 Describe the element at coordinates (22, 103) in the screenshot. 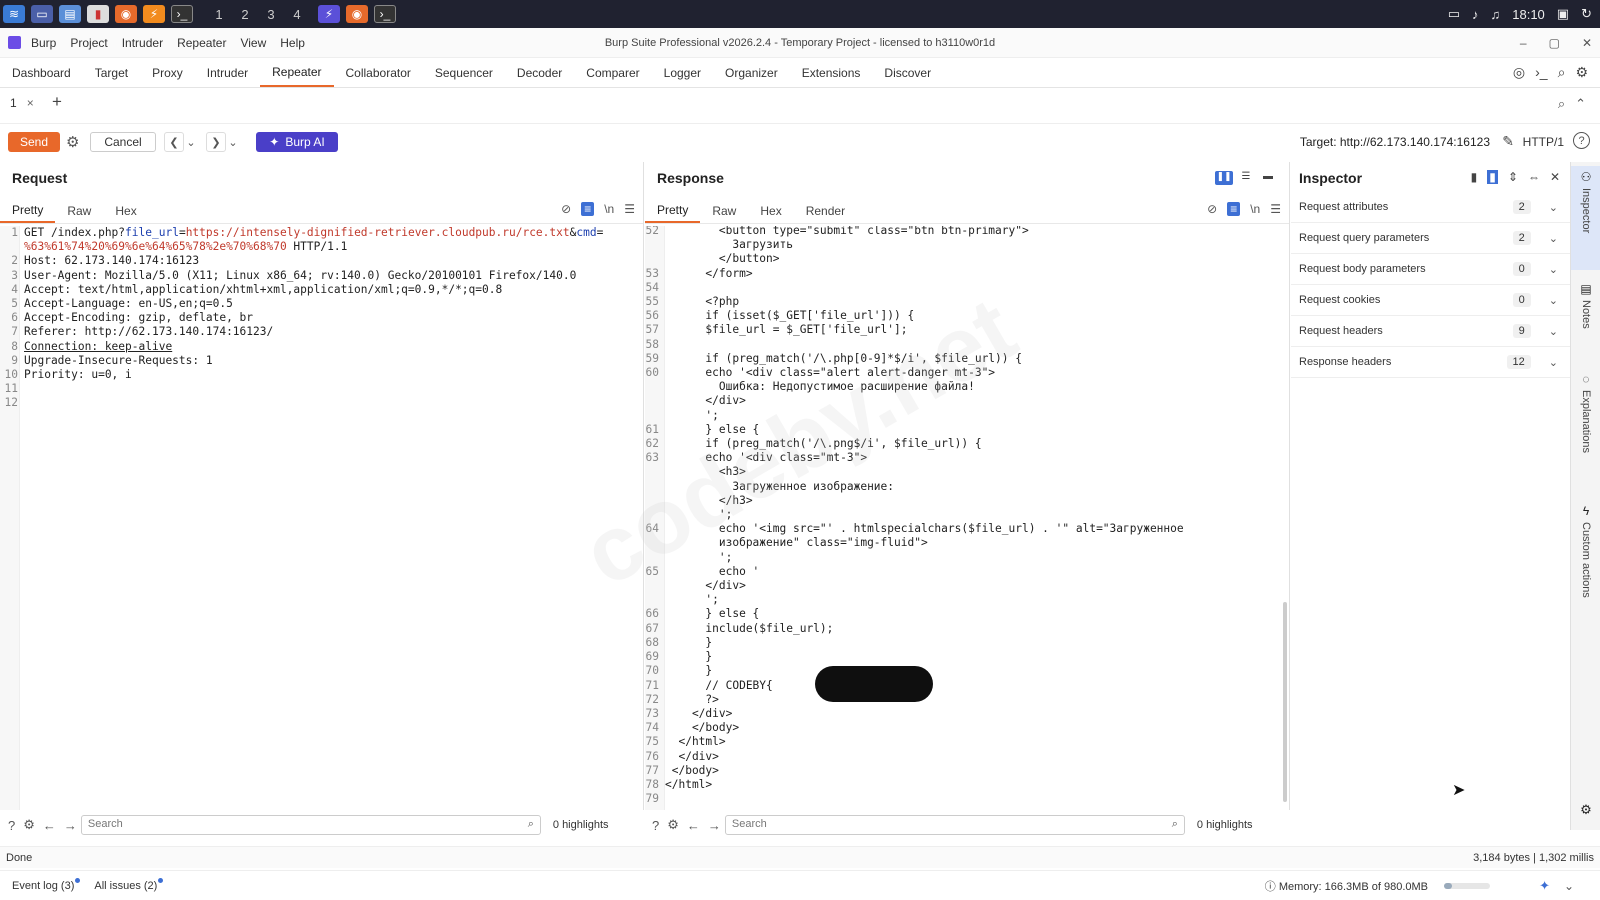

I see `repeater-tab-1: 1 ×` at that location.